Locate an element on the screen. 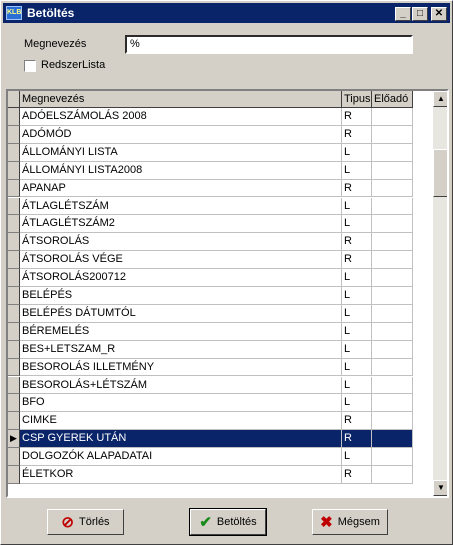 The height and width of the screenshot is (545, 453). header-type: Tipus is located at coordinates (357, 99).